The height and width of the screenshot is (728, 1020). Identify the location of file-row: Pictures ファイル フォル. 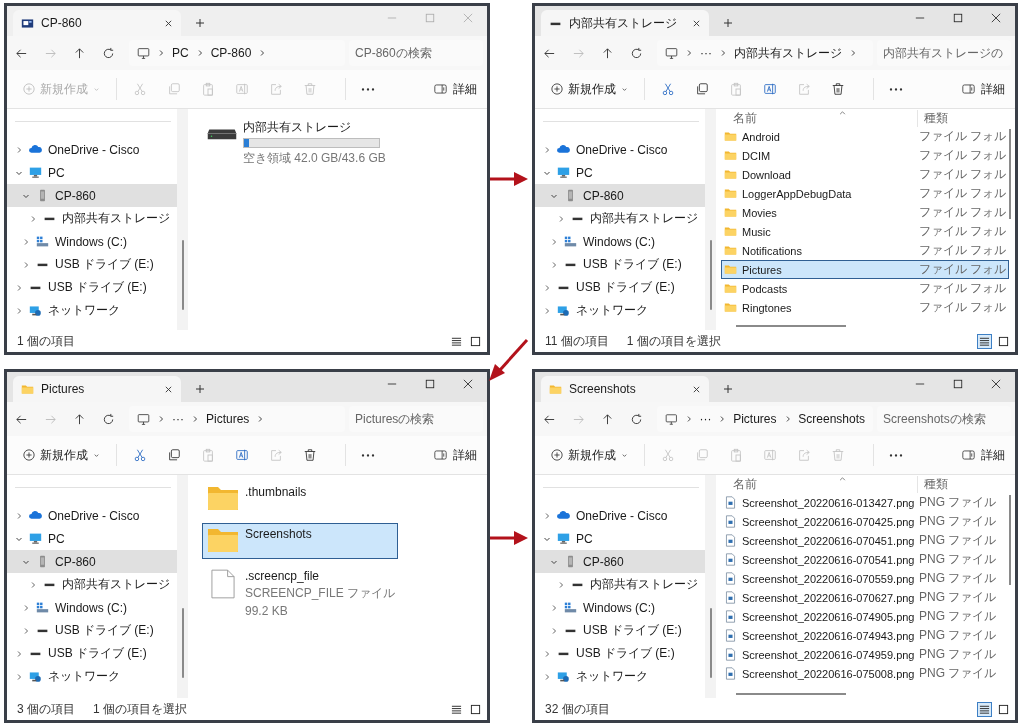
(865, 269).